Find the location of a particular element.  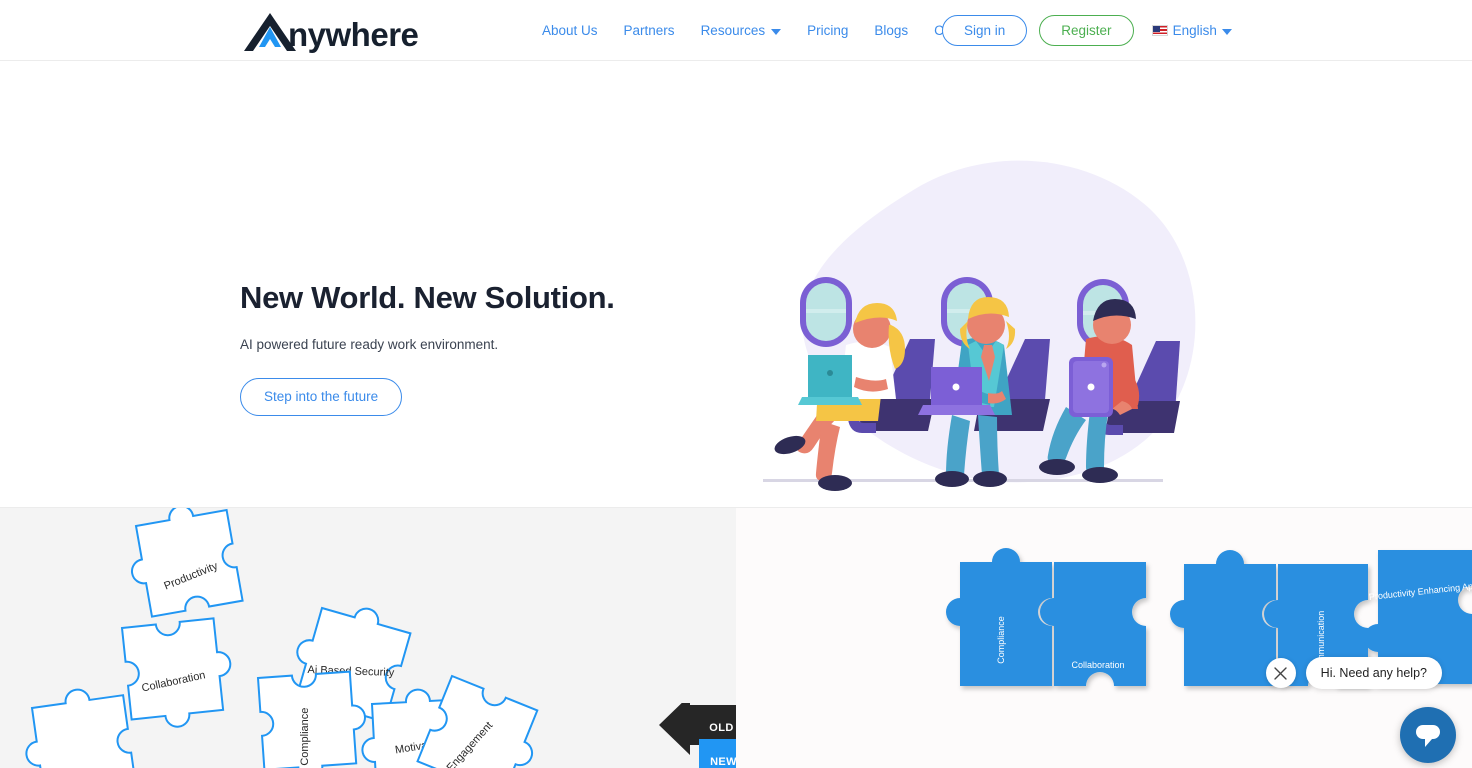

nav-item-blogs: Blogs is located at coordinates (891, 31).